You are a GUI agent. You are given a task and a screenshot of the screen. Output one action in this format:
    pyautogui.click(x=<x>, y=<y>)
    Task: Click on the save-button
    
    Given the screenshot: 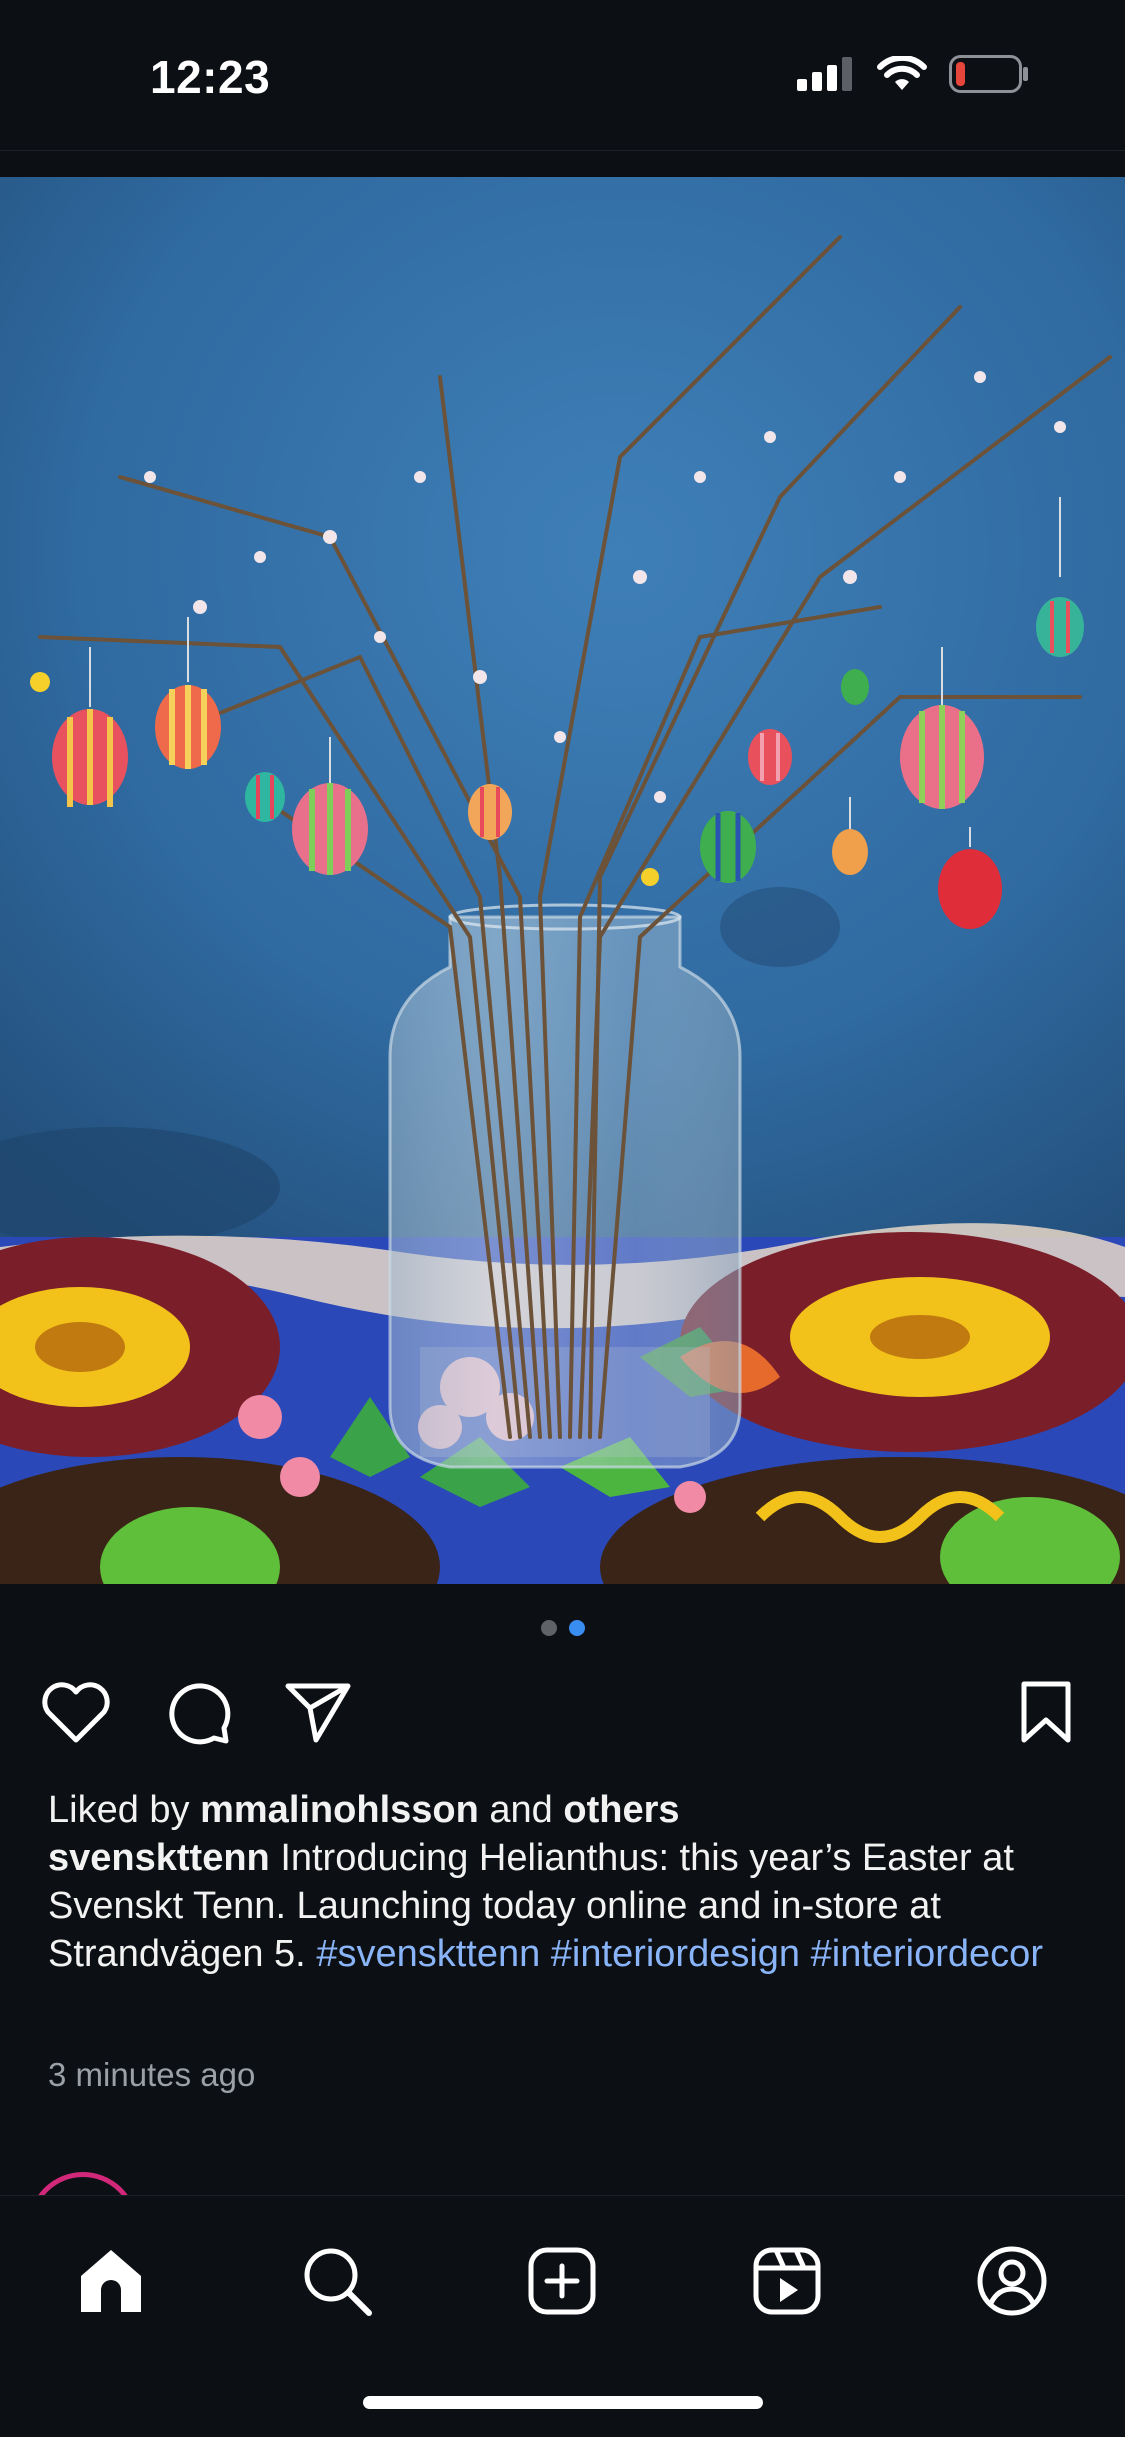 What is the action you would take?
    pyautogui.click(x=1046, y=1714)
    